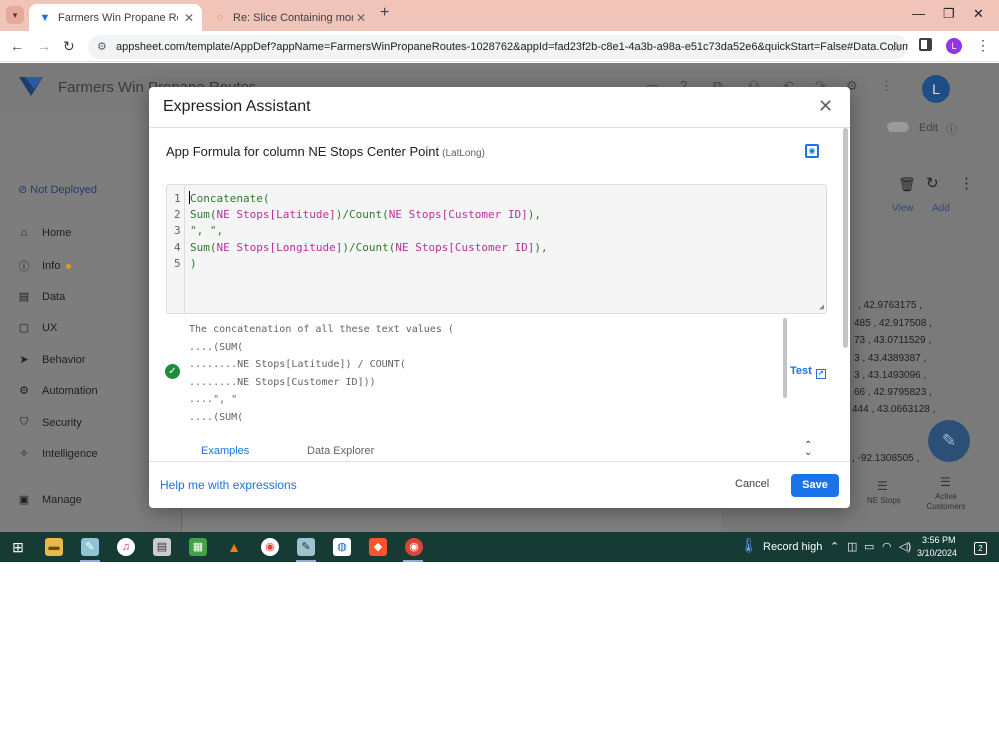  Describe the element at coordinates (50, 327) in the screenshot. I see `sidebar-item-label: UX` at that location.